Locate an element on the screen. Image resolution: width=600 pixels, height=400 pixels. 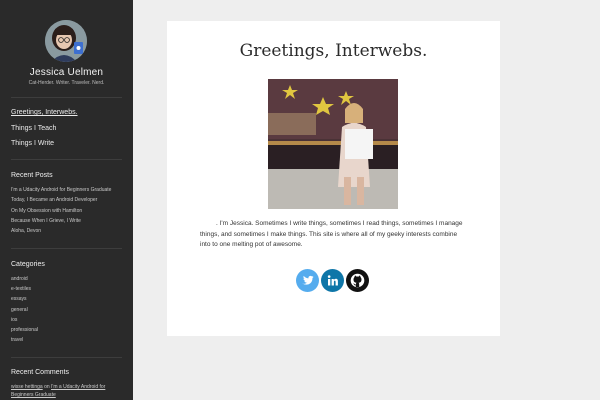
category-link: travel is located at coordinates (70, 341).